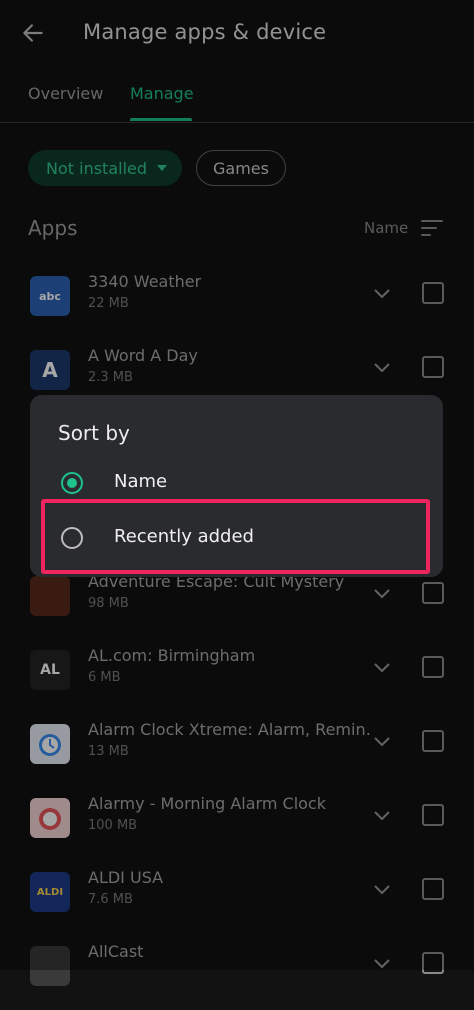 The image size is (474, 1010). Describe the element at coordinates (72, 483) in the screenshot. I see `radio-selected-icon` at that location.